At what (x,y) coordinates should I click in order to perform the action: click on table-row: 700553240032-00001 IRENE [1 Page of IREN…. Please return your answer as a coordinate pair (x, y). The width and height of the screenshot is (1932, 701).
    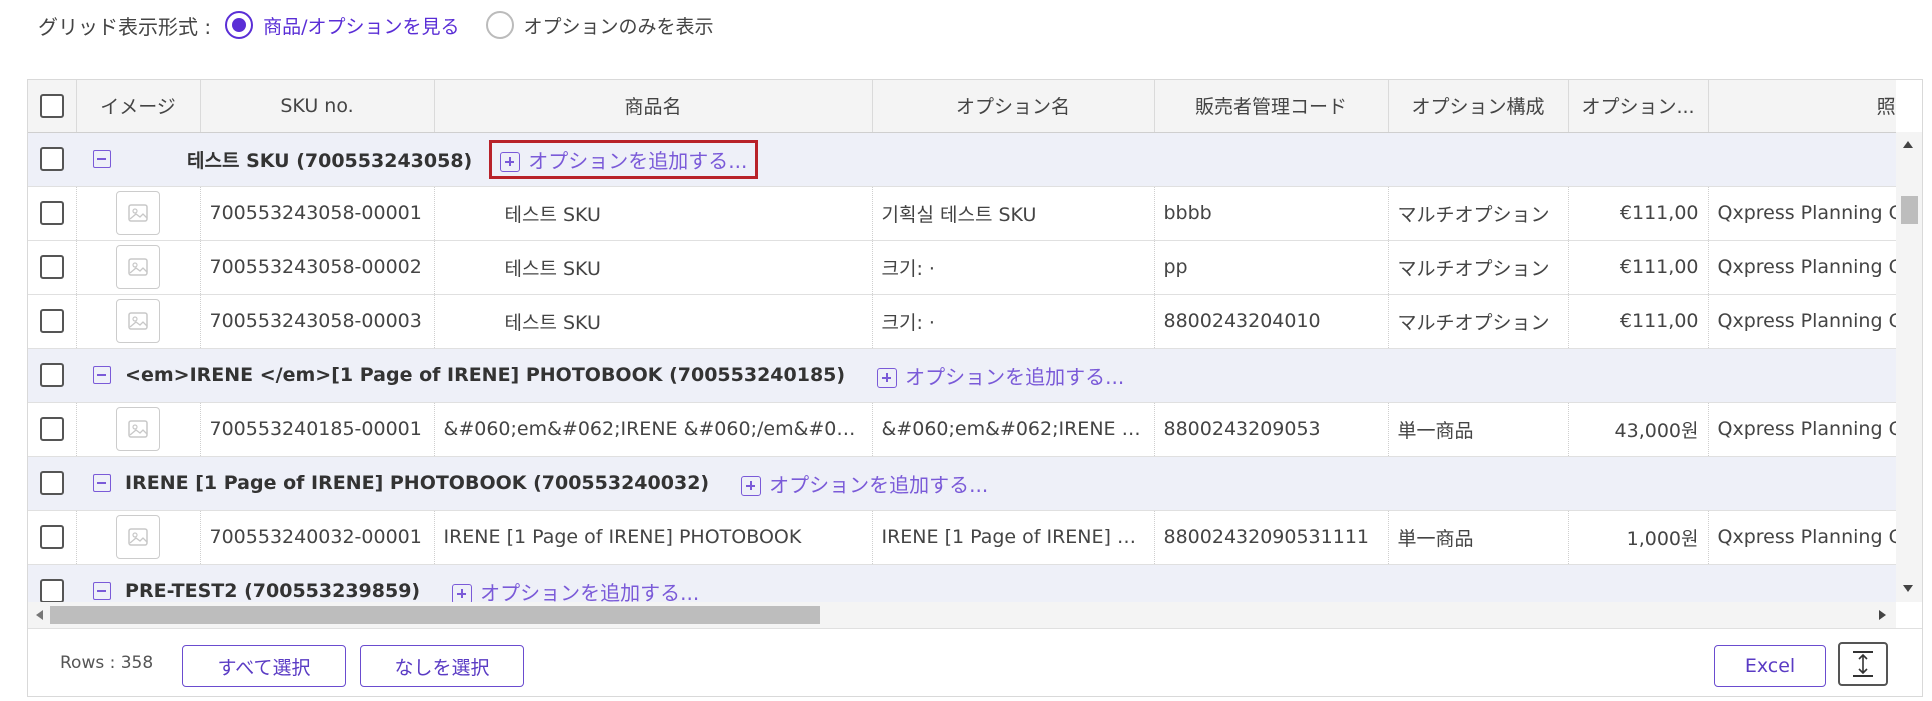
    Looking at the image, I should click on (962, 537).